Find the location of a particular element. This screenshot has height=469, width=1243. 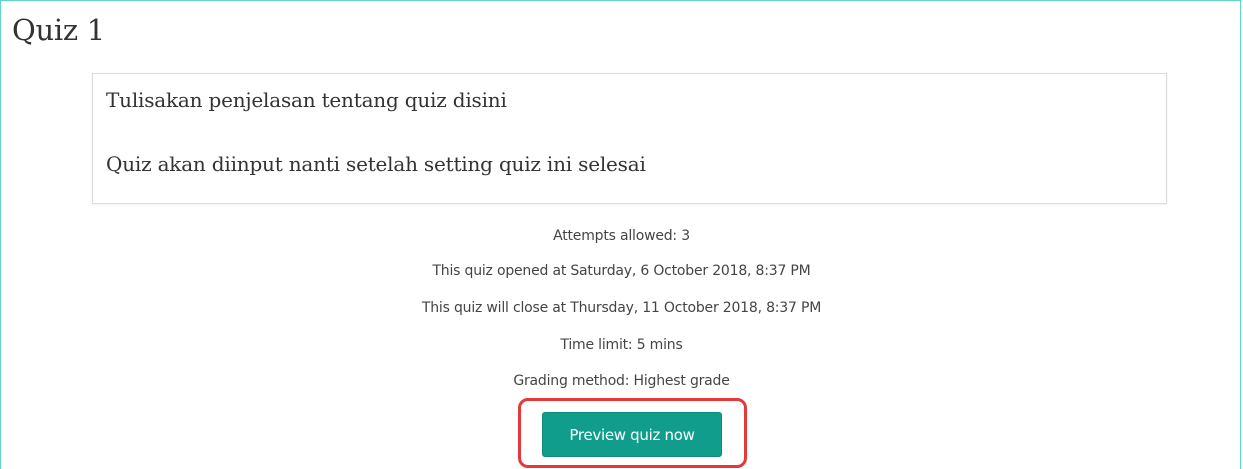

time-limit-text: Time limit: 5 mins is located at coordinates (621, 345).